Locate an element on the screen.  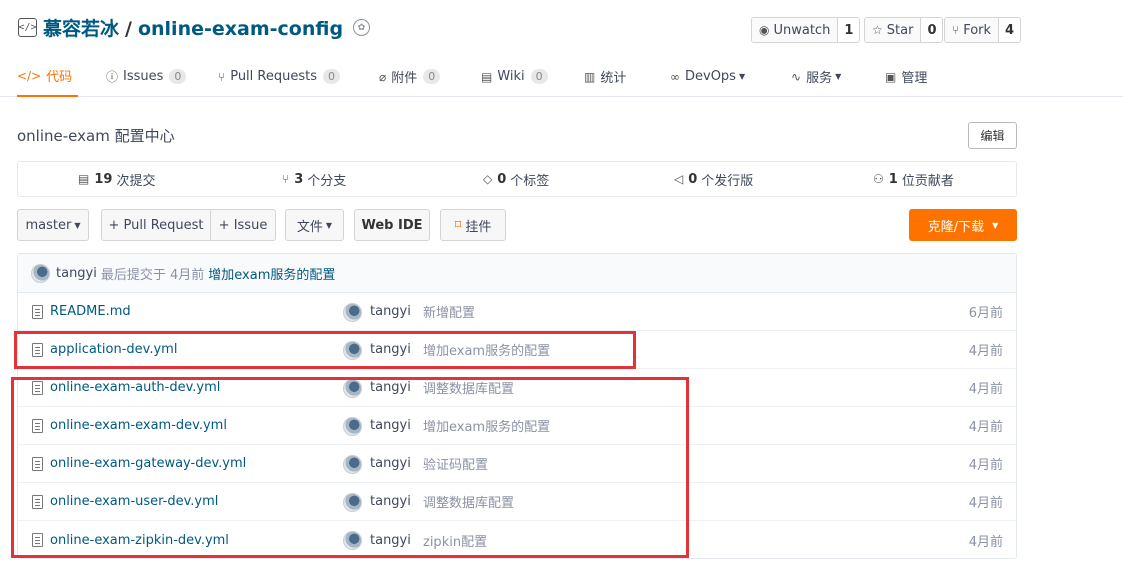
branch-select: master ▼ is located at coordinates (53, 225).